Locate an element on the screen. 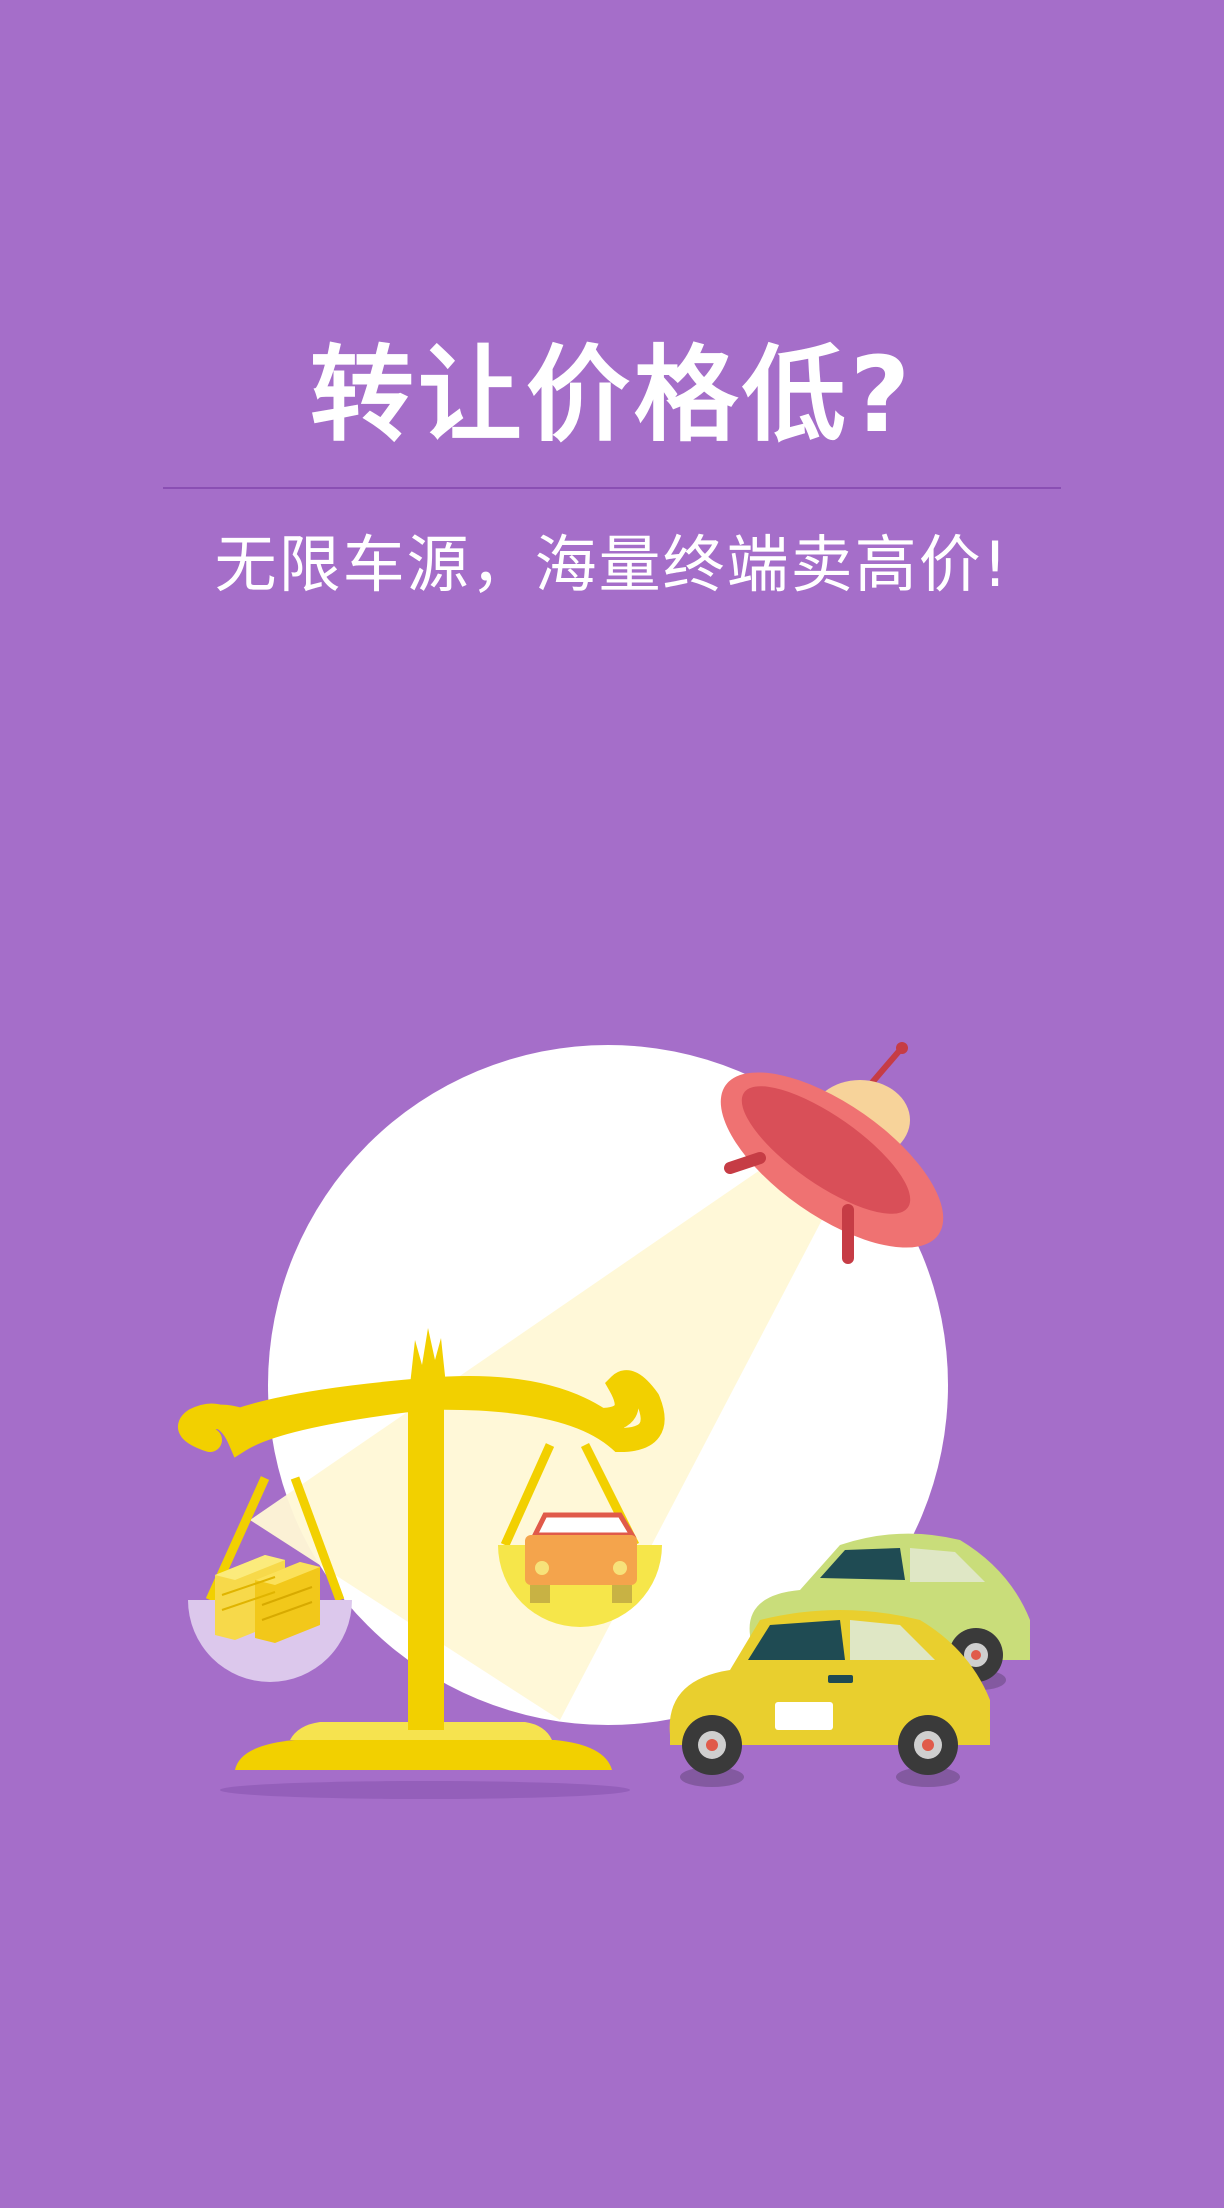  headline: 转让价格低? is located at coordinates (612, 395).